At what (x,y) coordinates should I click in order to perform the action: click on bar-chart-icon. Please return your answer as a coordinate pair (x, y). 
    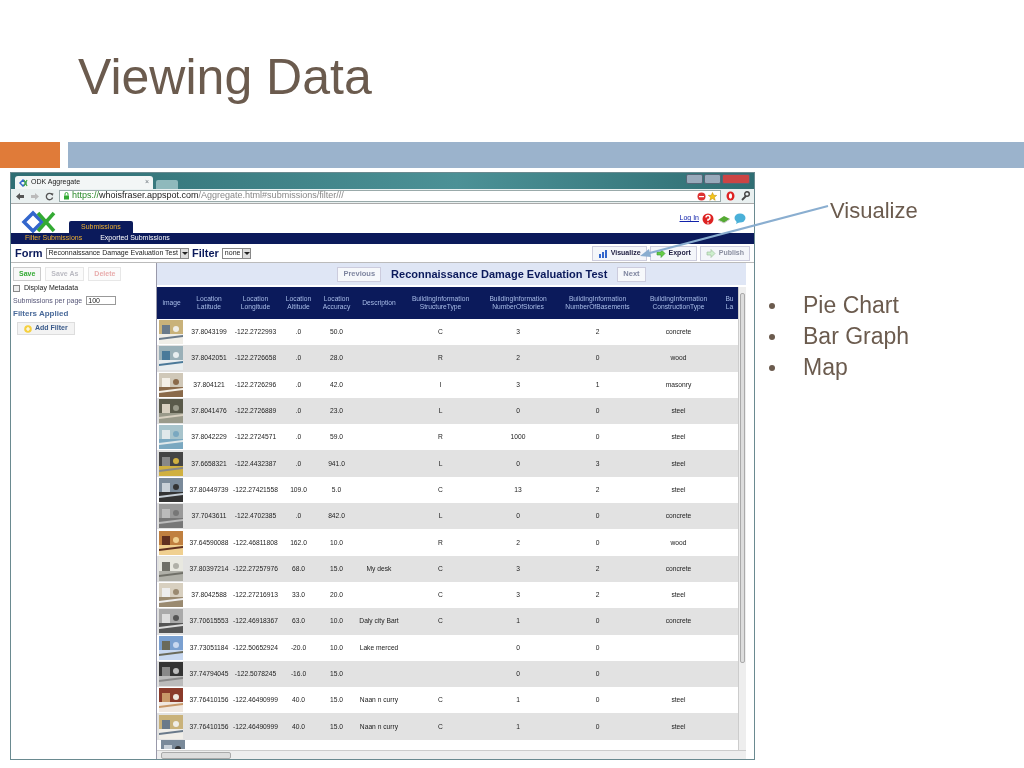
    Looking at the image, I should click on (602, 253).